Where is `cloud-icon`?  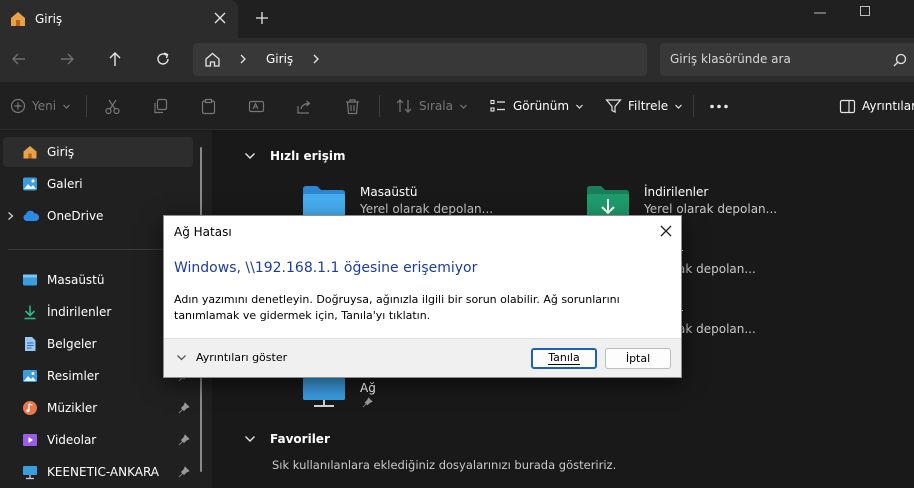
cloud-icon is located at coordinates (31, 215).